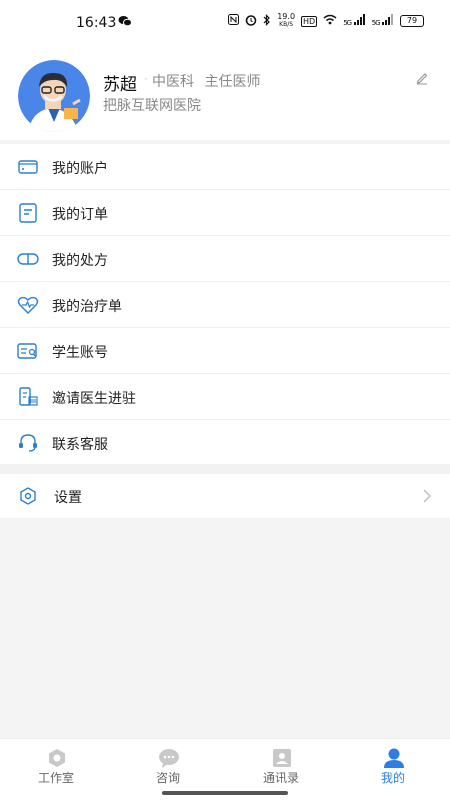 The height and width of the screenshot is (800, 450). Describe the element at coordinates (225, 167) in the screenshot. I see `menu-item-account: 我的账户` at that location.